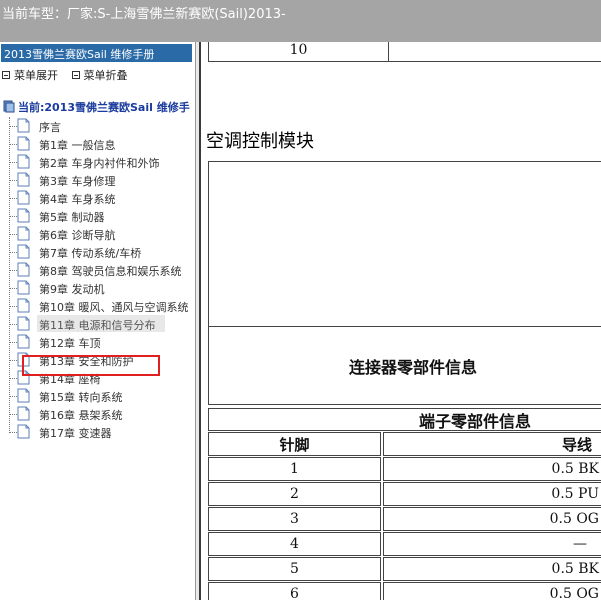 The image size is (601, 600). What do you see at coordinates (72, 289) in the screenshot?
I see `tree-item-label: 第9章 发动机` at bounding box center [72, 289].